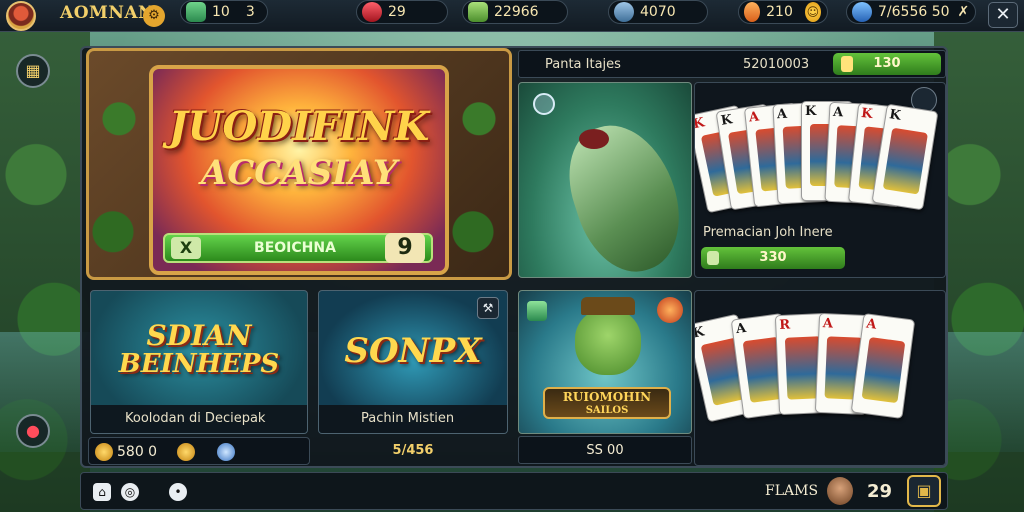 The width and height of the screenshot is (1024, 512). What do you see at coordinates (137, 452) in the screenshot?
I see `coin-stat-value: 580 0` at bounding box center [137, 452].